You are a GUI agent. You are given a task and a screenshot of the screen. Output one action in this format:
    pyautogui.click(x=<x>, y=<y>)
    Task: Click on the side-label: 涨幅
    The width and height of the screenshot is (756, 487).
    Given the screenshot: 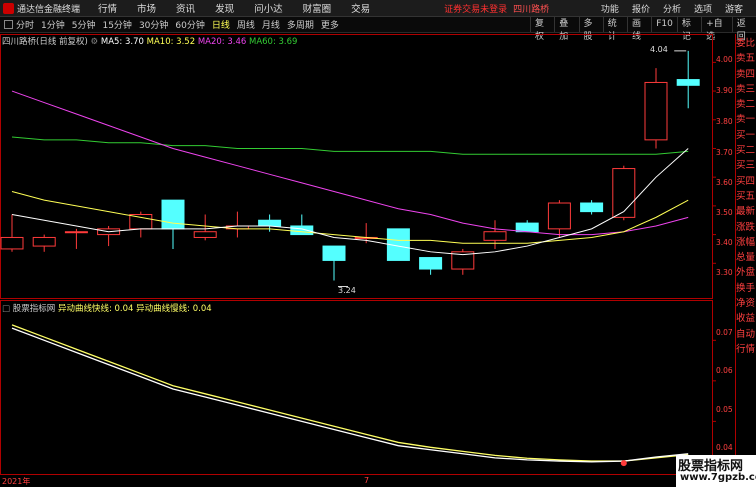 What is the action you would take?
    pyautogui.click(x=746, y=242)
    